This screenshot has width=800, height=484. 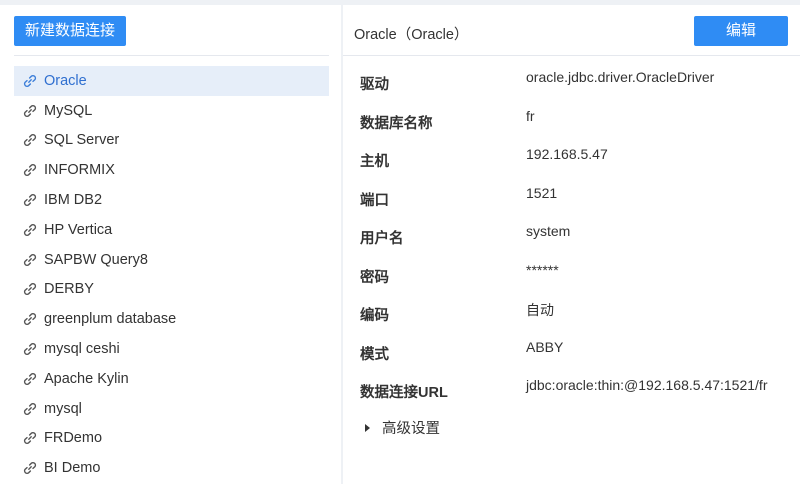 I want to click on connection-item-mysql: MySQL, so click(x=171, y=111).